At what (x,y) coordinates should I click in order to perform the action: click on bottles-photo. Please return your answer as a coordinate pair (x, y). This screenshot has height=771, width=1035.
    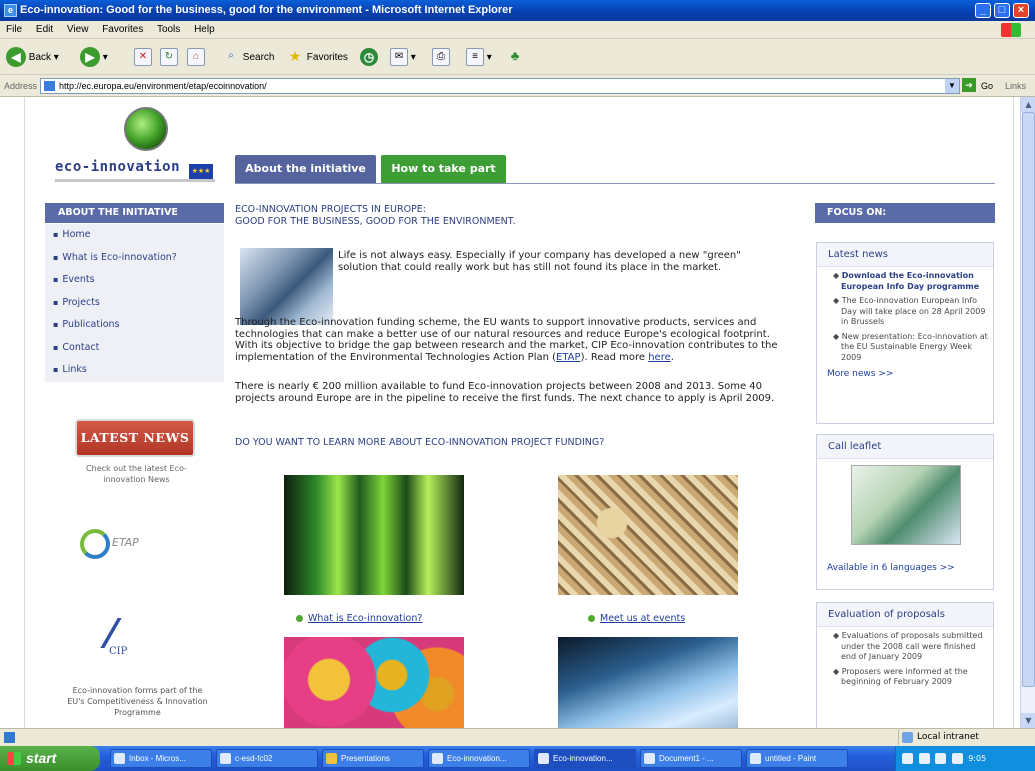
    Looking at the image, I should click on (374, 535).